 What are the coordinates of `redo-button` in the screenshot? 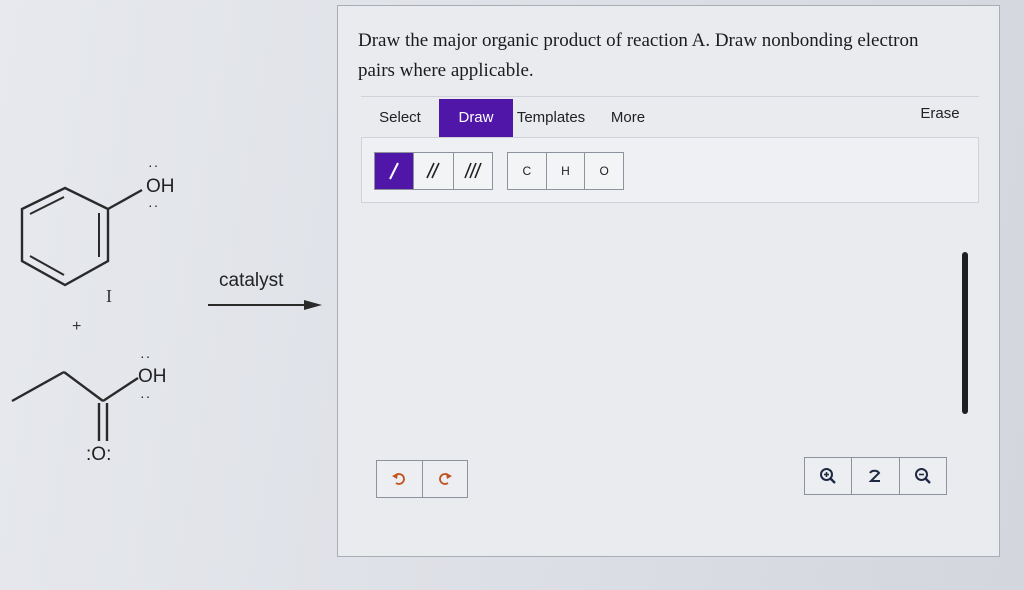 It's located at (445, 479).